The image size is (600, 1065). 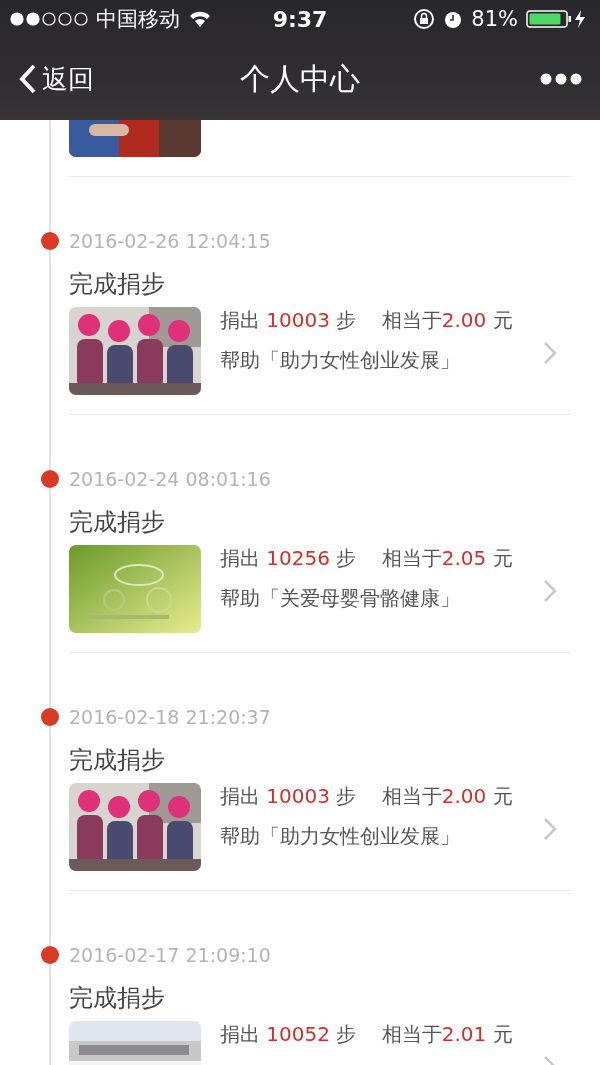 I want to click on page-title: 个人中心, so click(x=300, y=78).